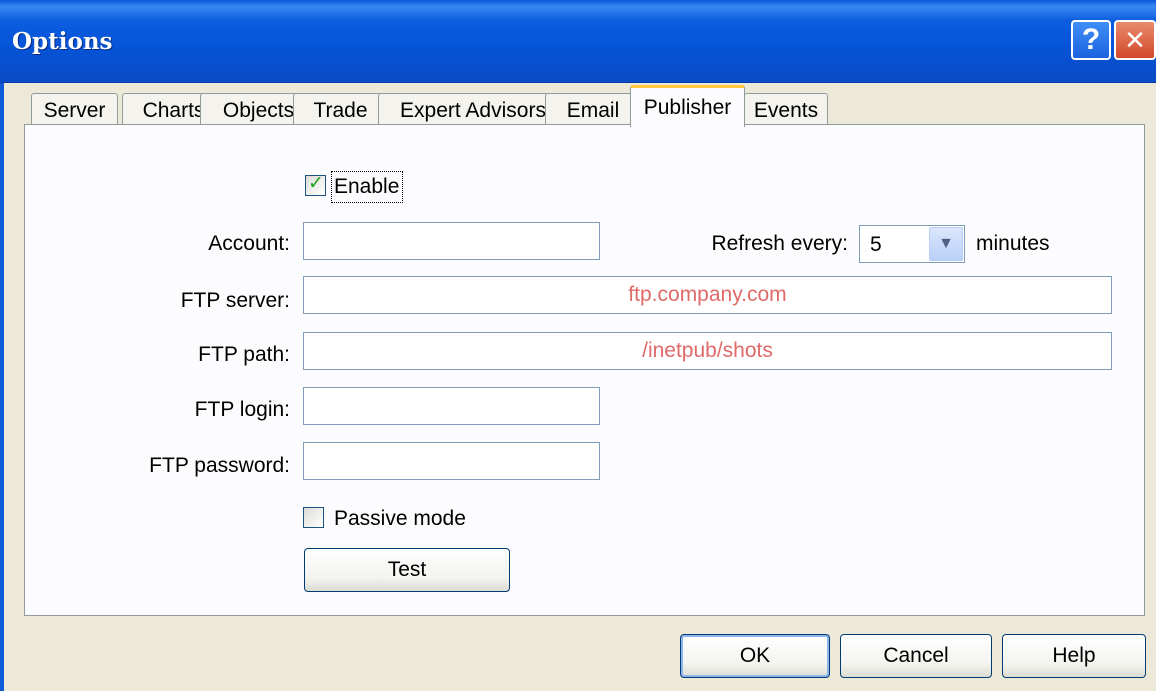 Image resolution: width=1156 pixels, height=691 pixels. I want to click on checkmark-icon: ✓, so click(316, 183).